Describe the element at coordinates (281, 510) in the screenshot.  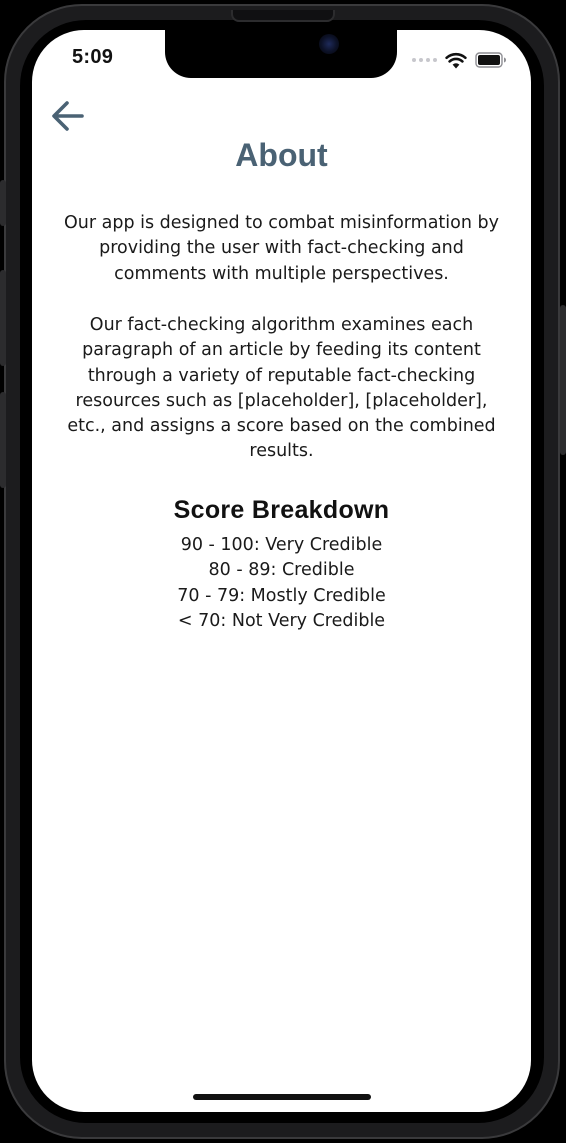
I see `score-breakdown-heading: Score Breakdown` at that location.